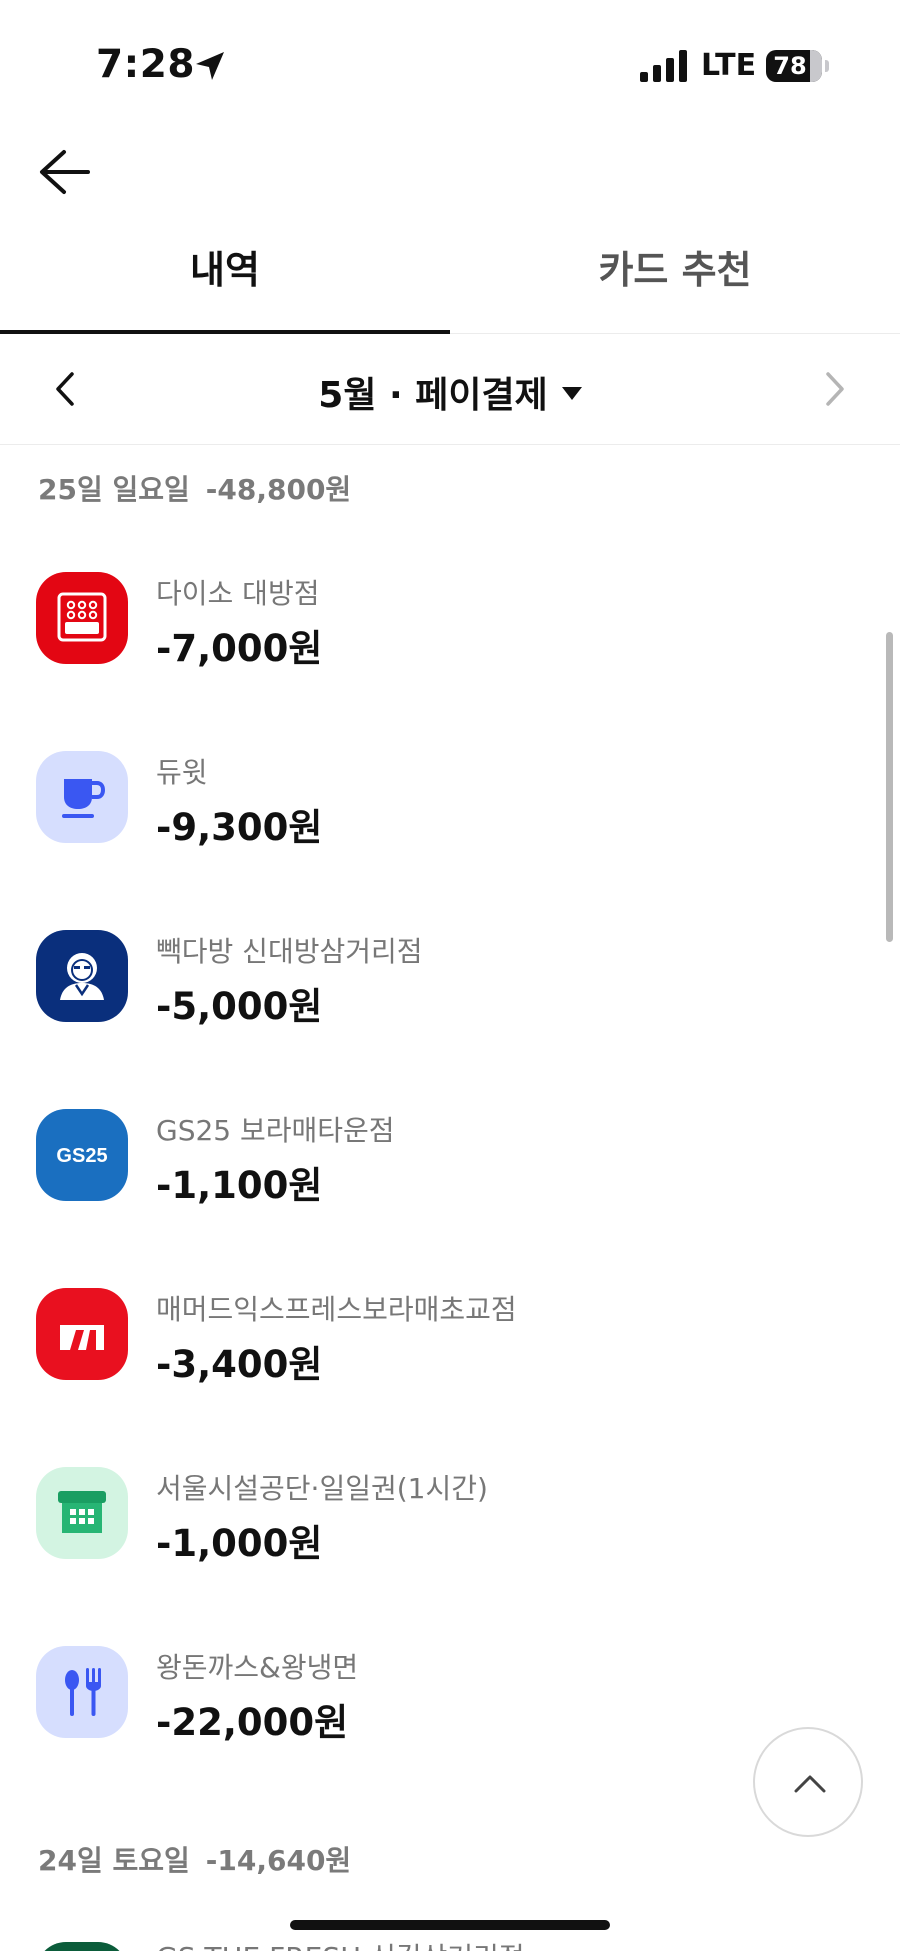 The width and height of the screenshot is (900, 1951). What do you see at coordinates (790, 66) in the screenshot?
I see `battery-level: 78` at bounding box center [790, 66].